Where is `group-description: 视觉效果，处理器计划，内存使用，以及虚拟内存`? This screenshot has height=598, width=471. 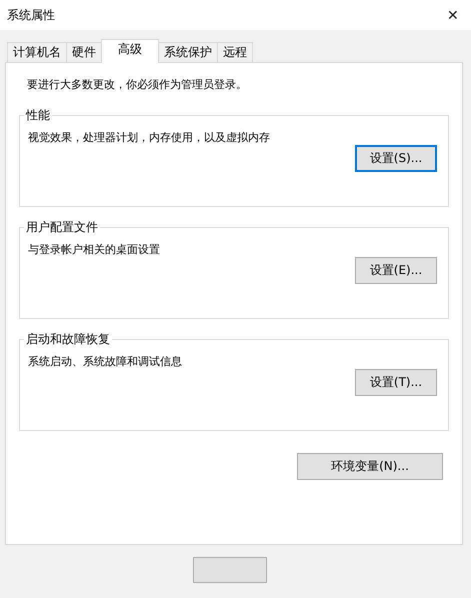
group-description: 视觉效果，处理器计划，内存使用，以及虚拟内存 is located at coordinates (149, 137).